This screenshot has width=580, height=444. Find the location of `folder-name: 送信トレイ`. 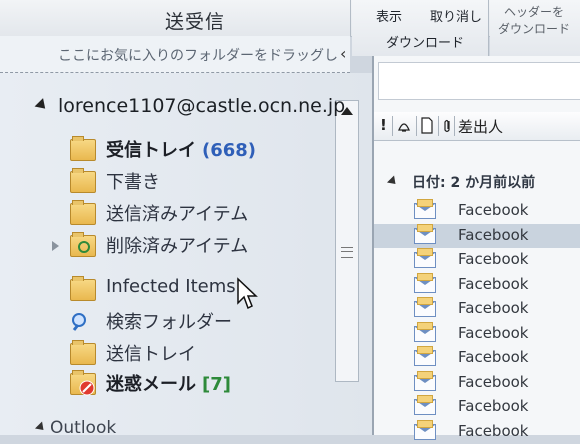

folder-name: 送信トレイ is located at coordinates (151, 354).